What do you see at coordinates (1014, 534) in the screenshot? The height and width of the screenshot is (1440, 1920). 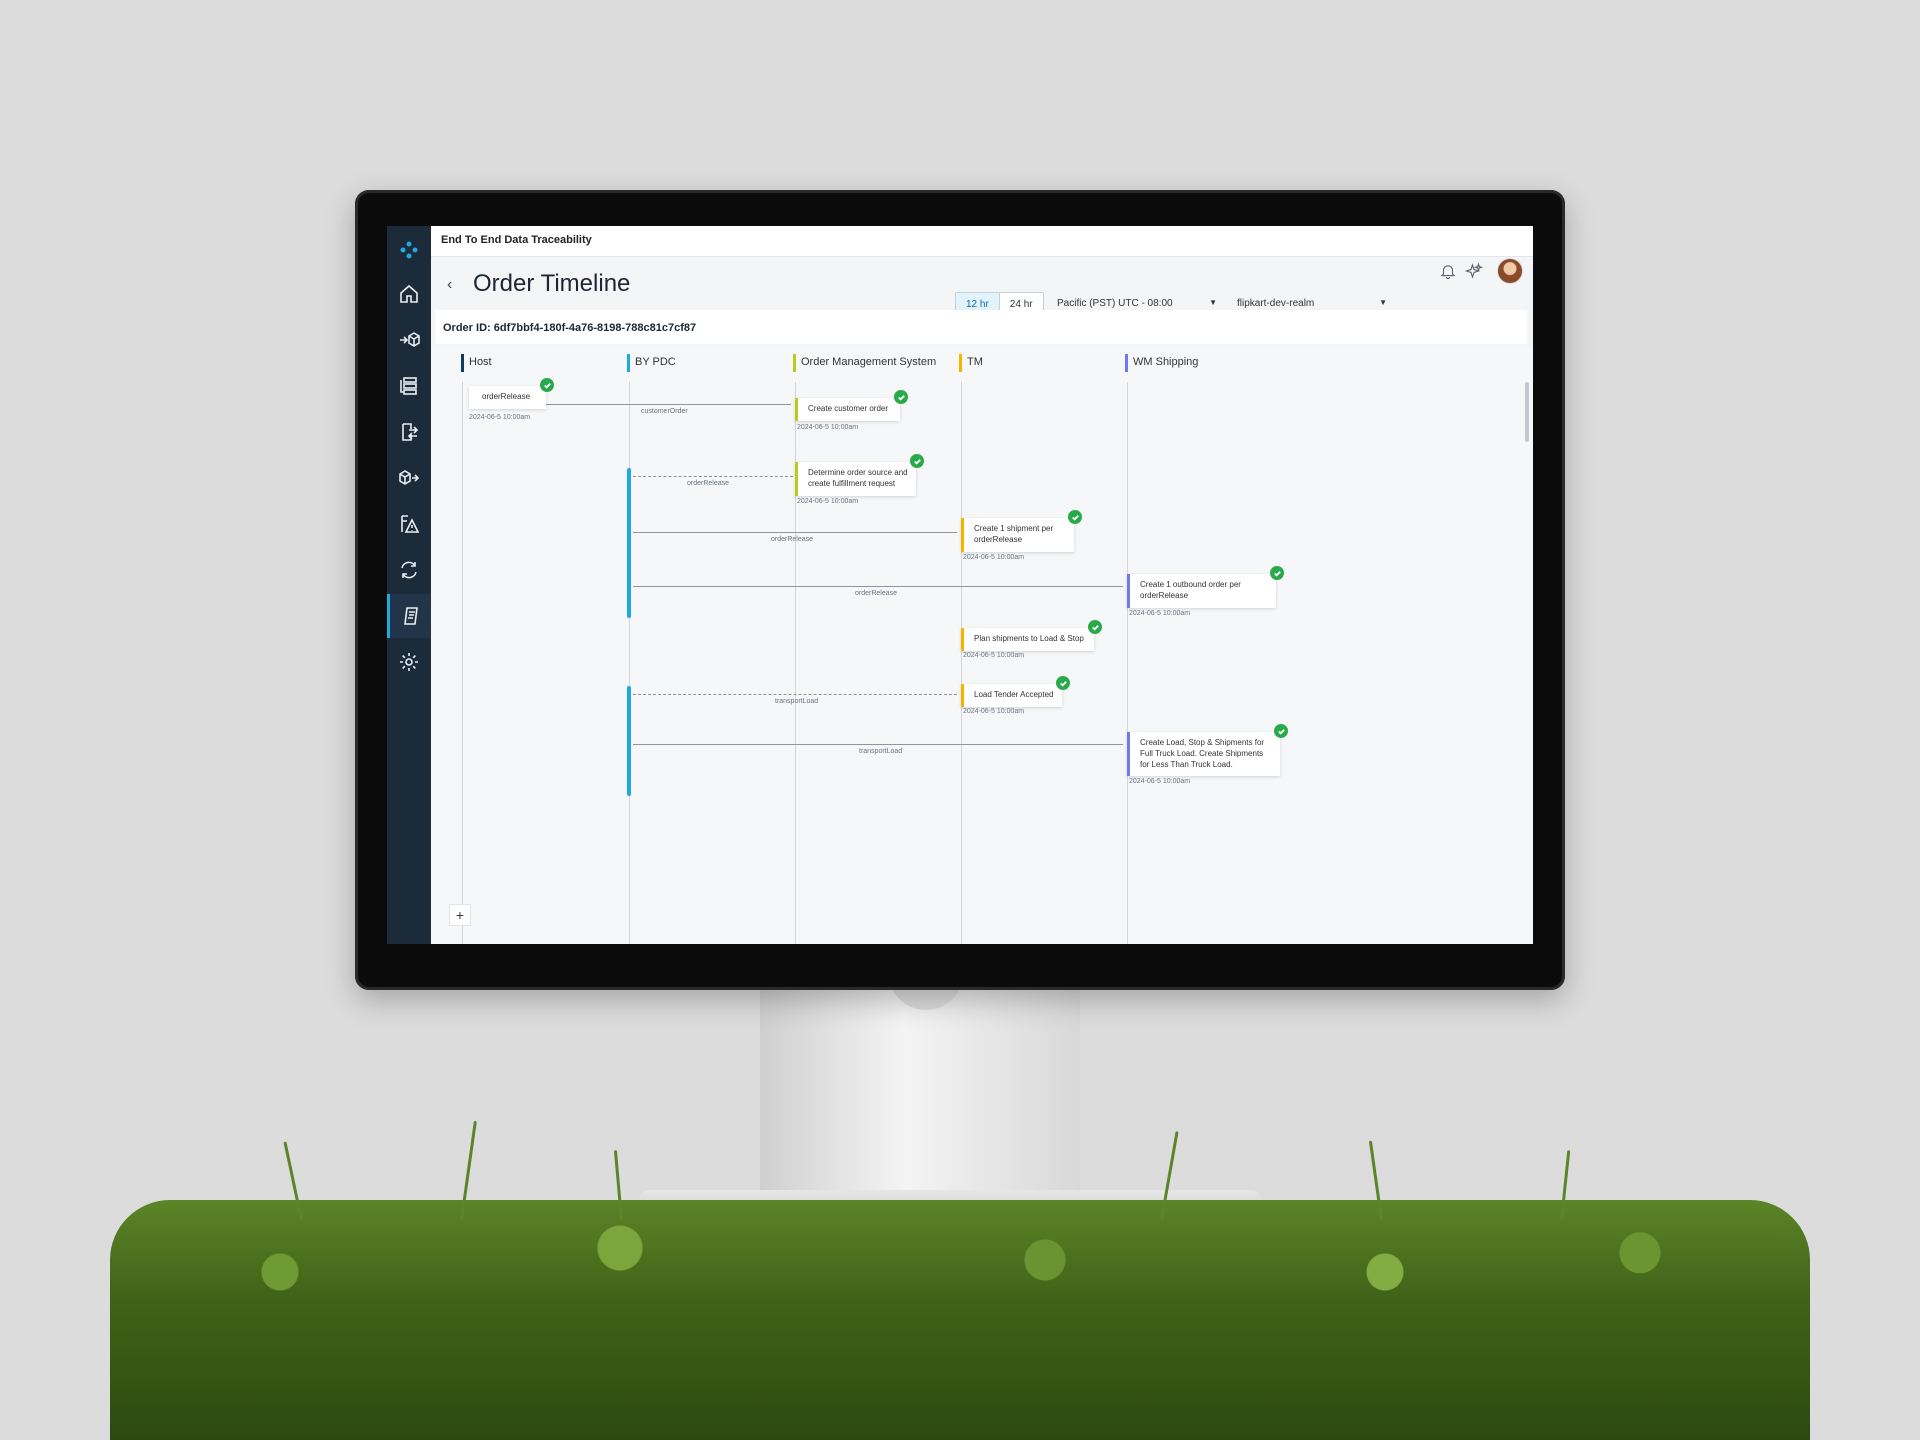 I see `event-text: Create 1 shipment per orderRelease` at bounding box center [1014, 534].